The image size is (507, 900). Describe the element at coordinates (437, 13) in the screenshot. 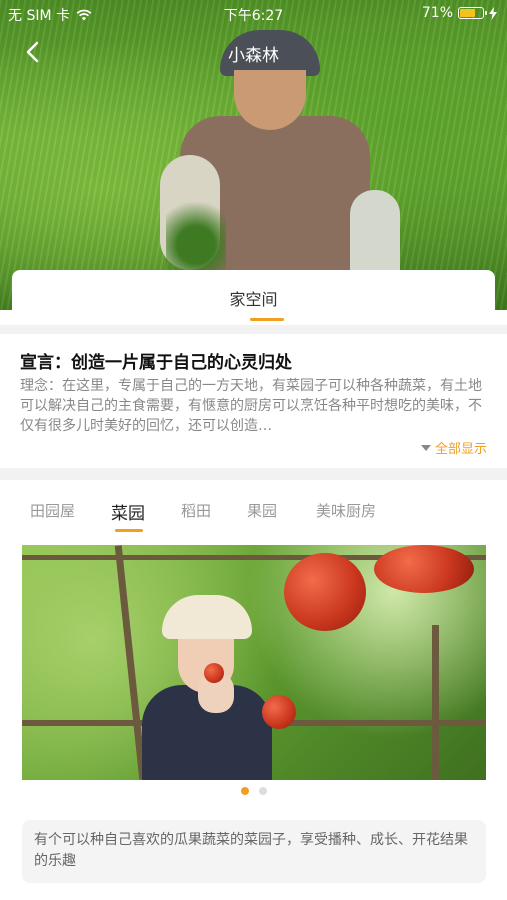

I see `battery-percent: 71%` at that location.